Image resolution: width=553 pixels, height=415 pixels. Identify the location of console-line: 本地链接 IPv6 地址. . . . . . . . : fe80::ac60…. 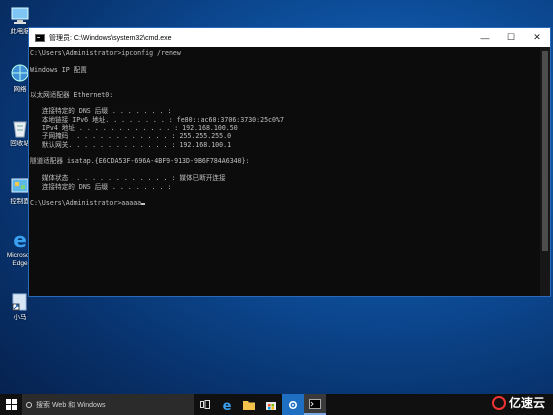
(157, 119).